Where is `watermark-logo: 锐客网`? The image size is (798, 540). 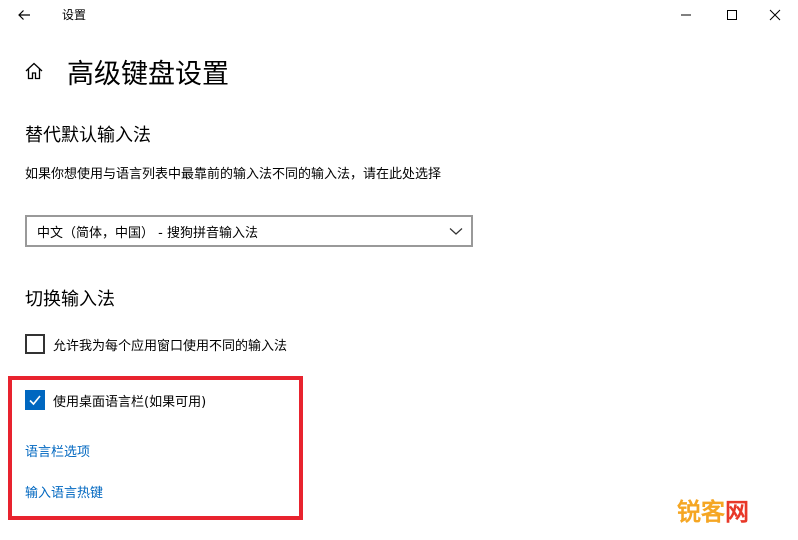
watermark-logo: 锐客网 is located at coordinates (713, 509).